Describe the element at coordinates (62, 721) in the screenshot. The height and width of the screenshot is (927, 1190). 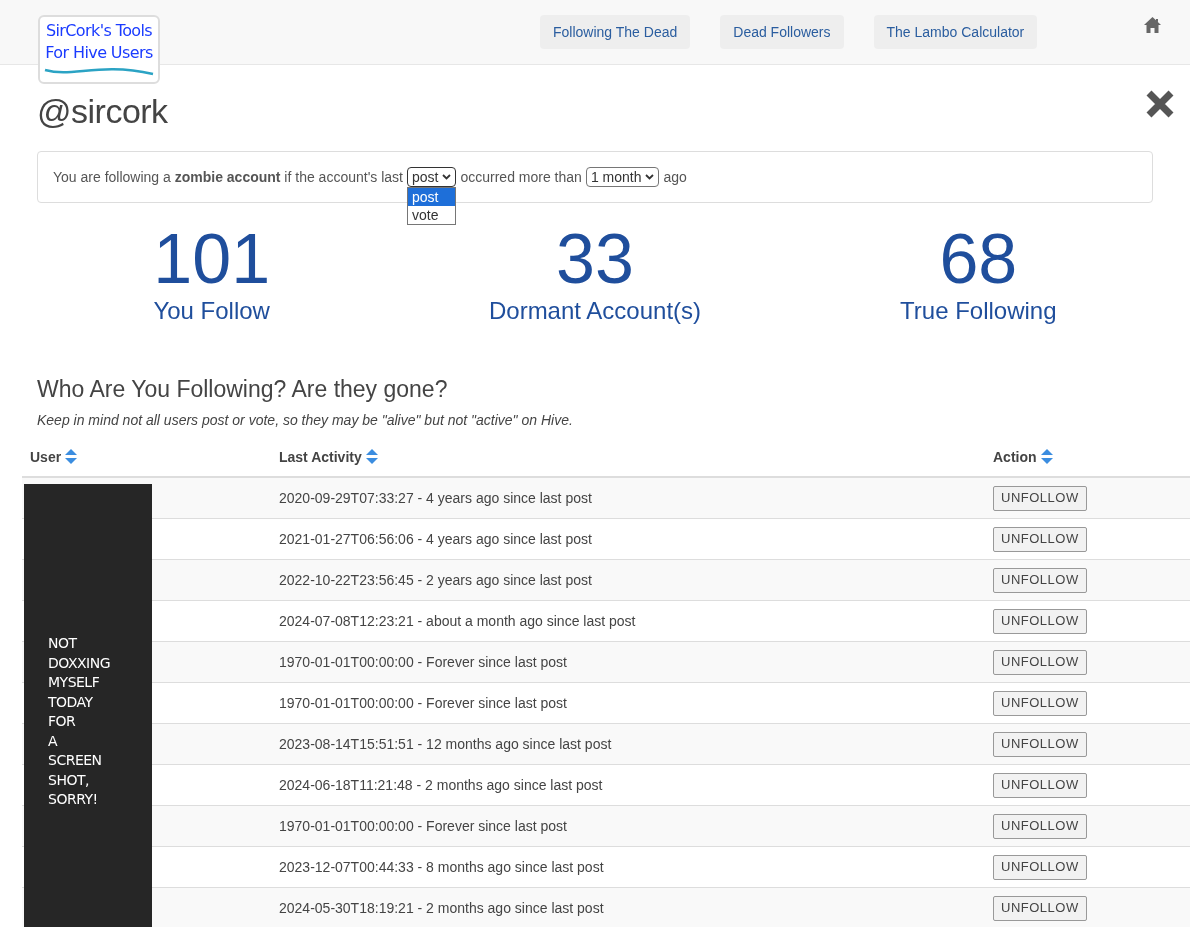
I see `redaction-text: FOR` at that location.